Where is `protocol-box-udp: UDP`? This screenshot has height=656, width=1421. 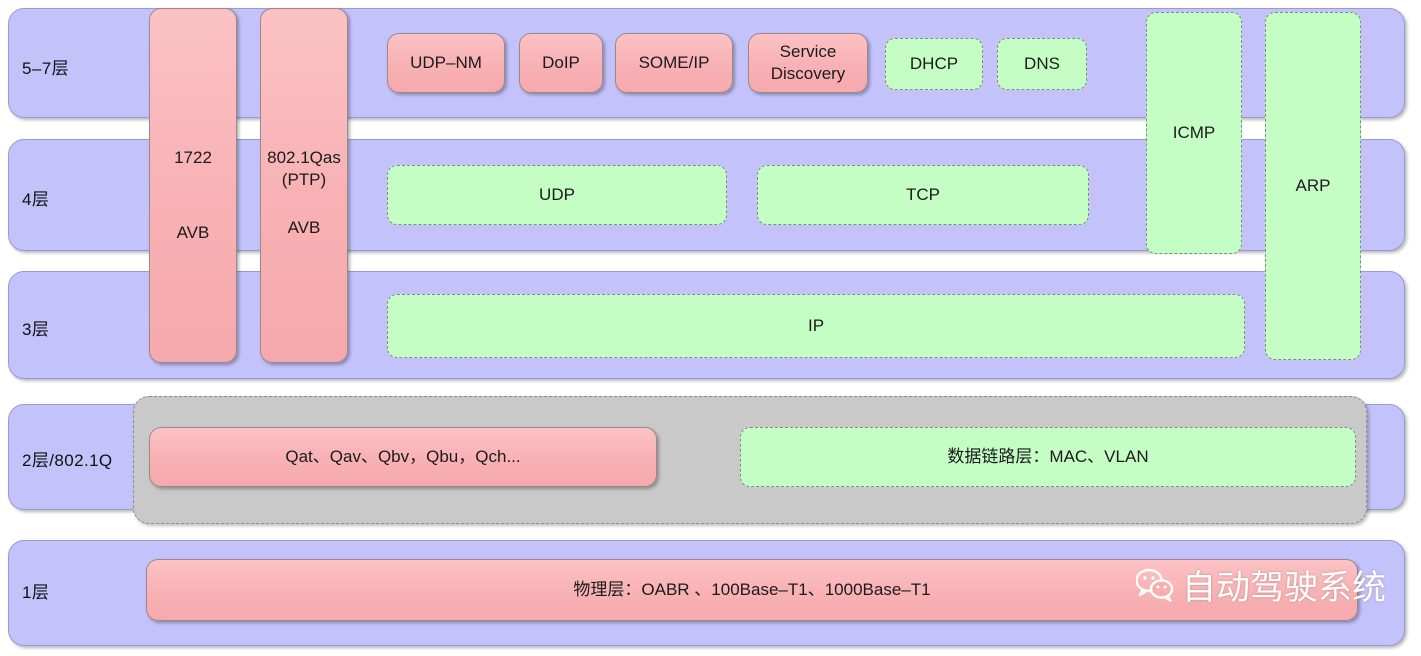
protocol-box-udp: UDP is located at coordinates (557, 195).